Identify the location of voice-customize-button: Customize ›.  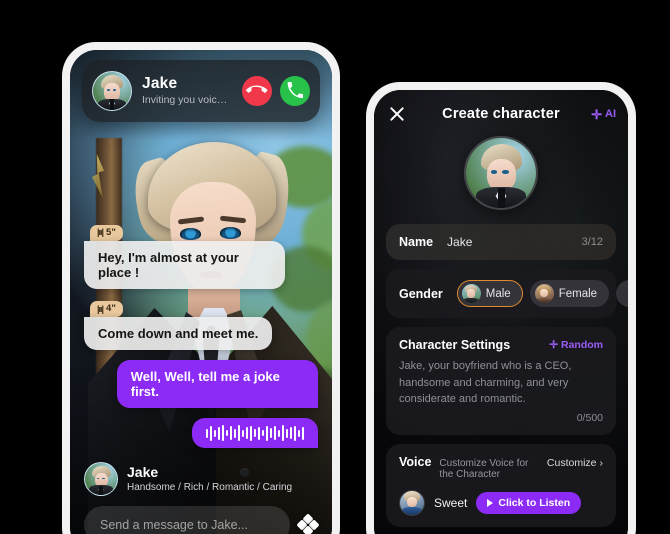
(575, 463).